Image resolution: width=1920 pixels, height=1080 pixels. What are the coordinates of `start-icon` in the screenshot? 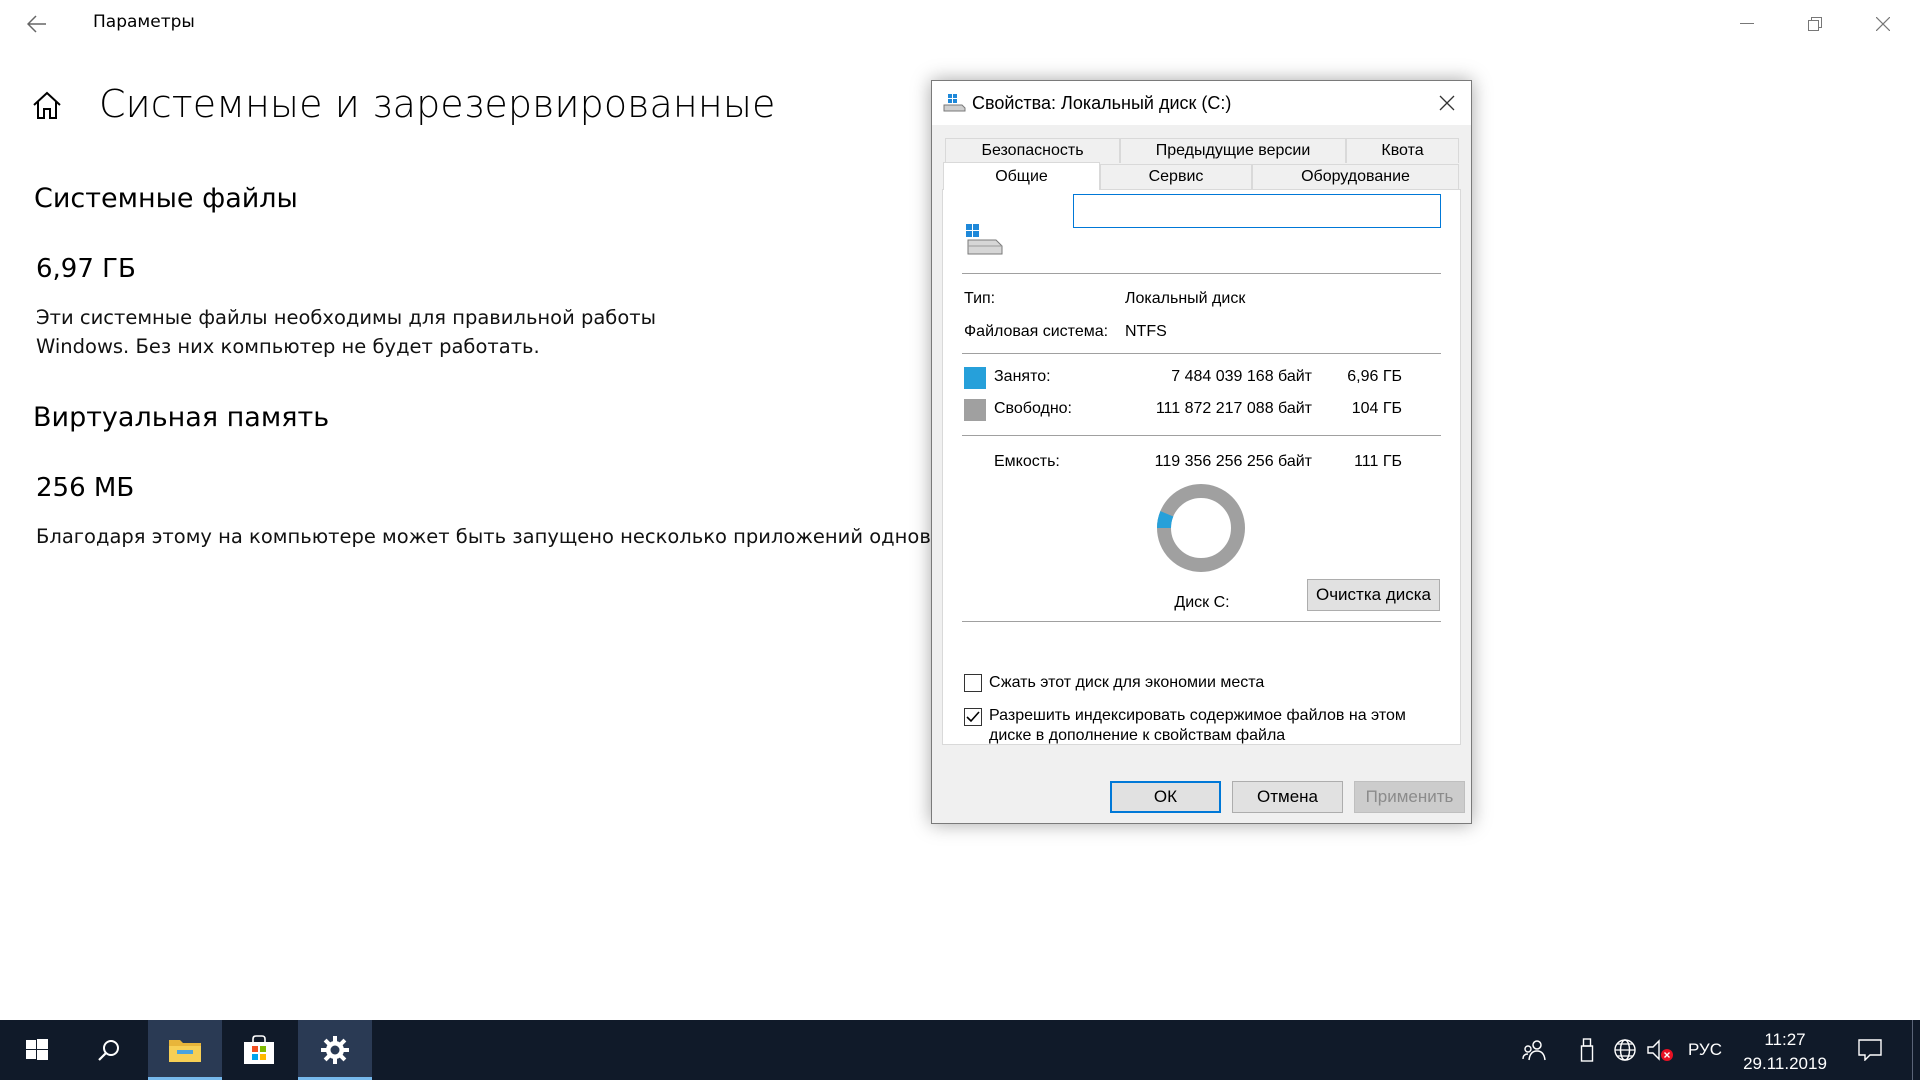 It's located at (37, 1050).